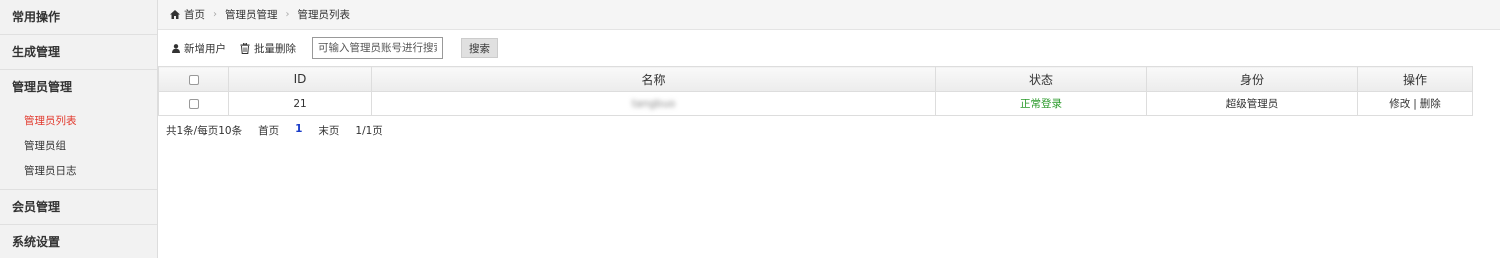  I want to click on pagination: 共1条/每页10条 首页 1 末页 1/1页, so click(829, 127).